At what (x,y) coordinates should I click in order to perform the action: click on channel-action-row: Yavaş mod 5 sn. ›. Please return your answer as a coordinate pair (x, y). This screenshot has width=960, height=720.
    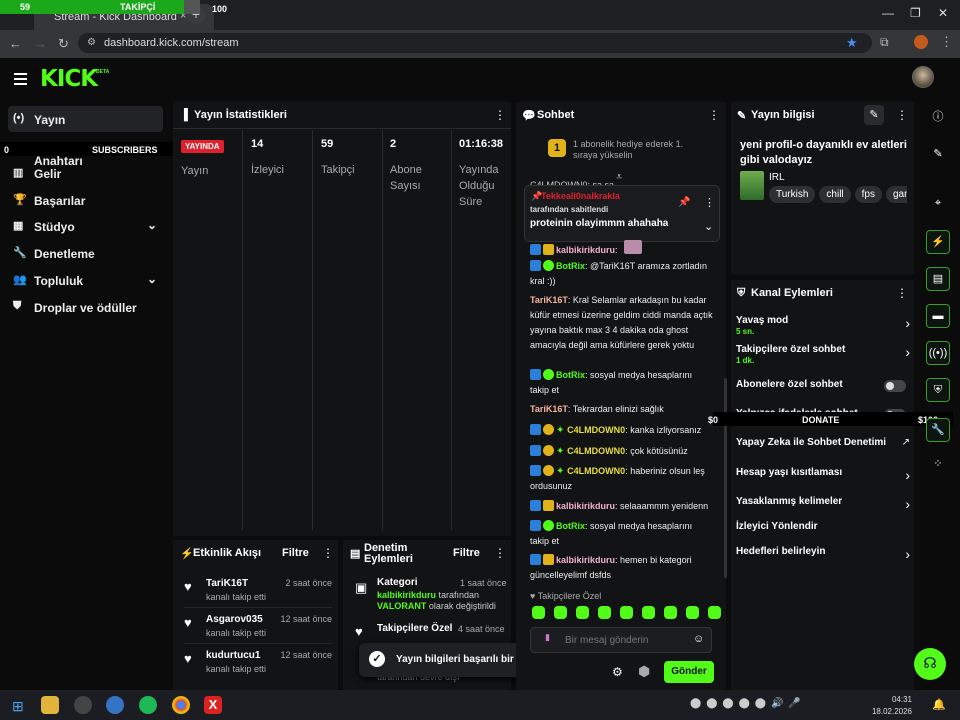
    Looking at the image, I should click on (823, 325).